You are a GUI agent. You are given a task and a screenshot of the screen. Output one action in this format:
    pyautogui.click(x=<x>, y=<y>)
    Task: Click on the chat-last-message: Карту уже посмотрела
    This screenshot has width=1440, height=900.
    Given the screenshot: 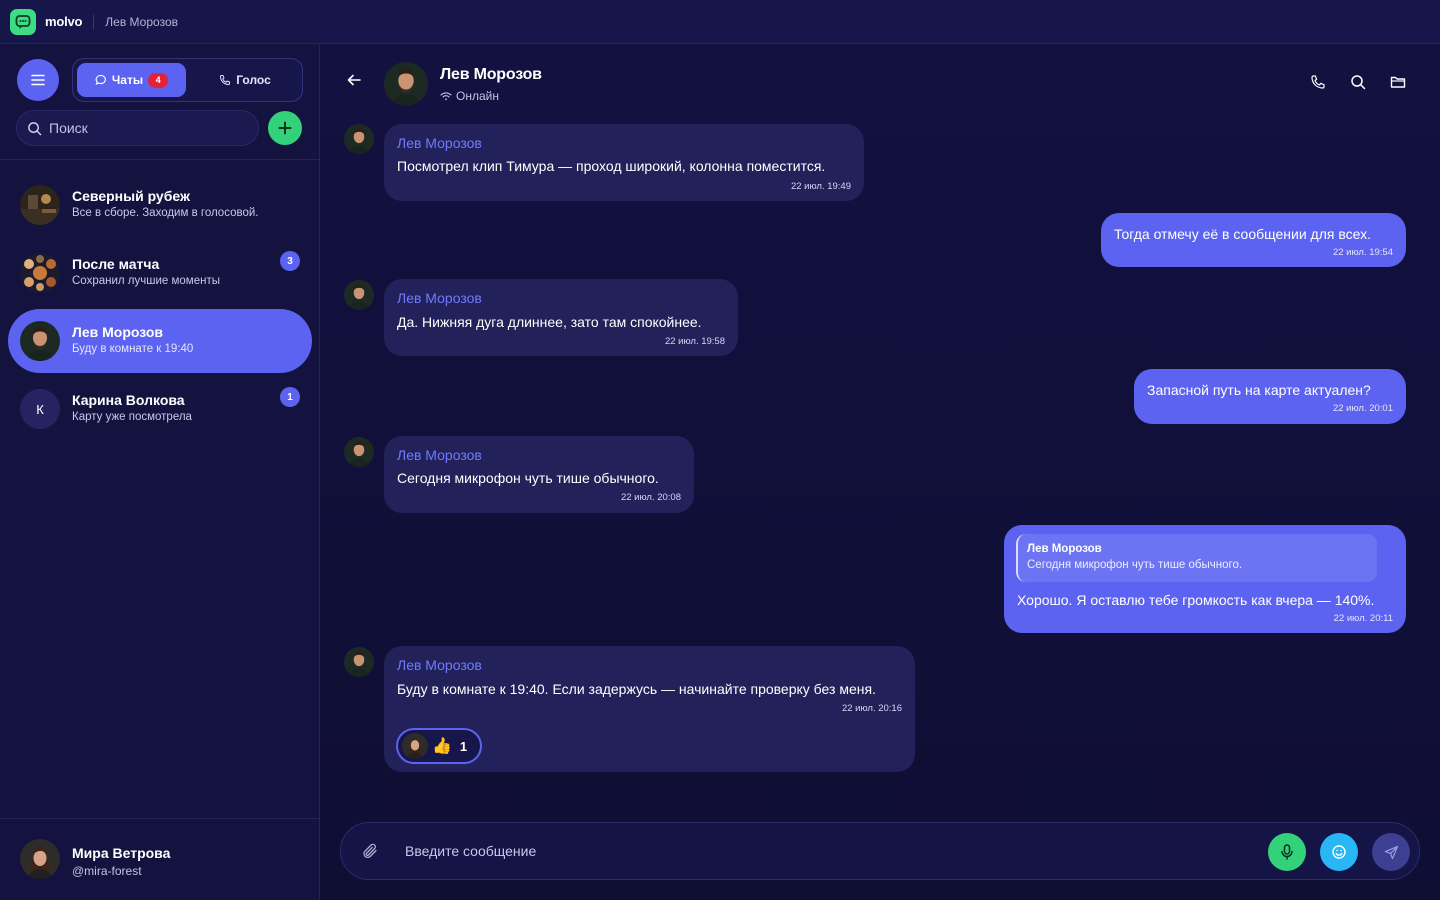 What is the action you would take?
    pyautogui.click(x=132, y=417)
    